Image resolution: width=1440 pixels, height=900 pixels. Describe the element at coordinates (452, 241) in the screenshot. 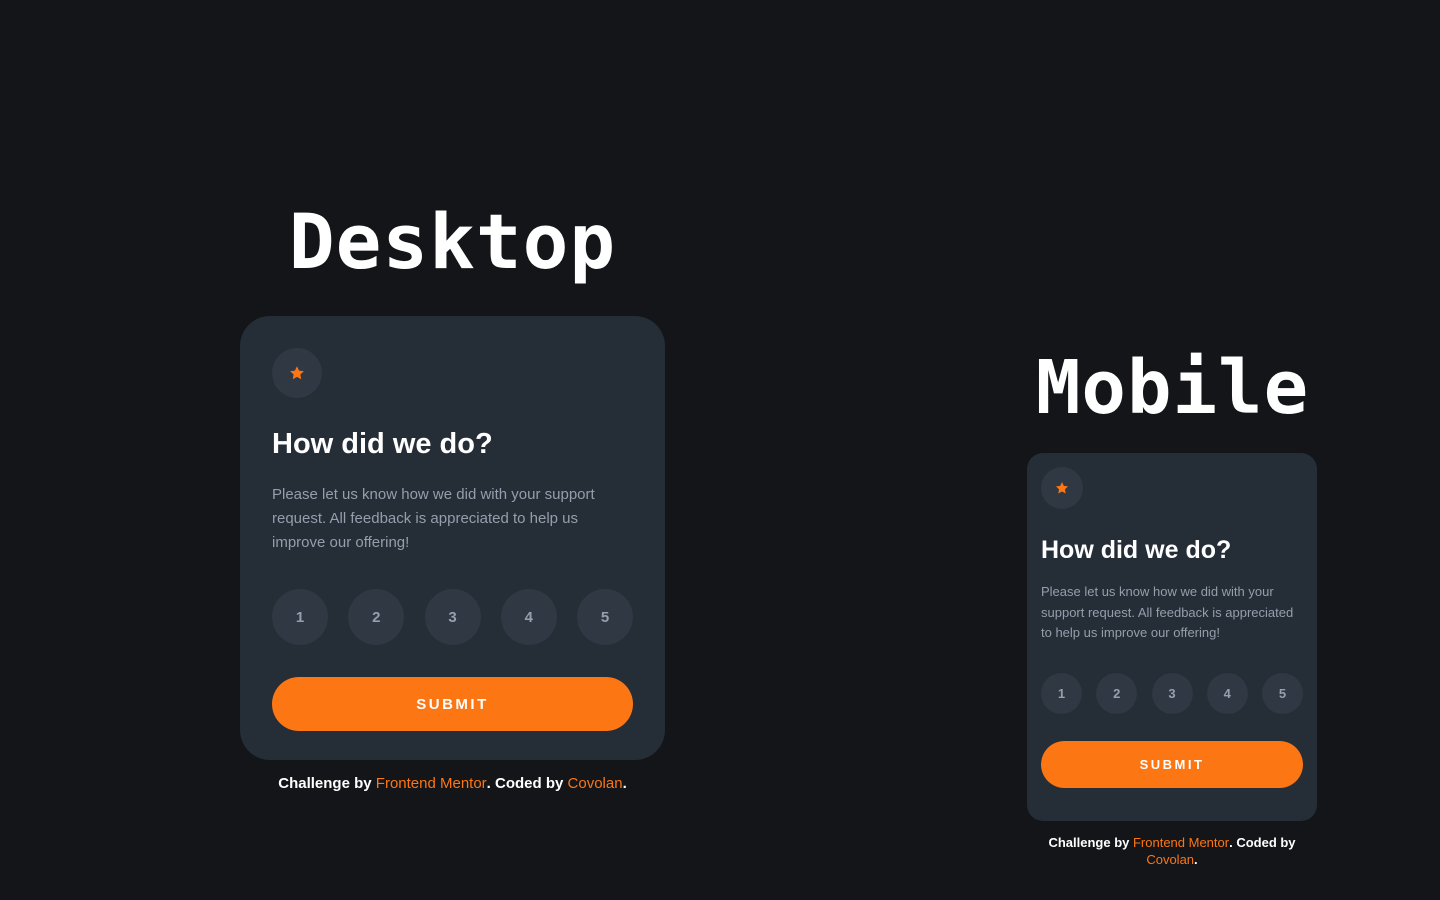

I see `desktop-heading: Desktop` at that location.